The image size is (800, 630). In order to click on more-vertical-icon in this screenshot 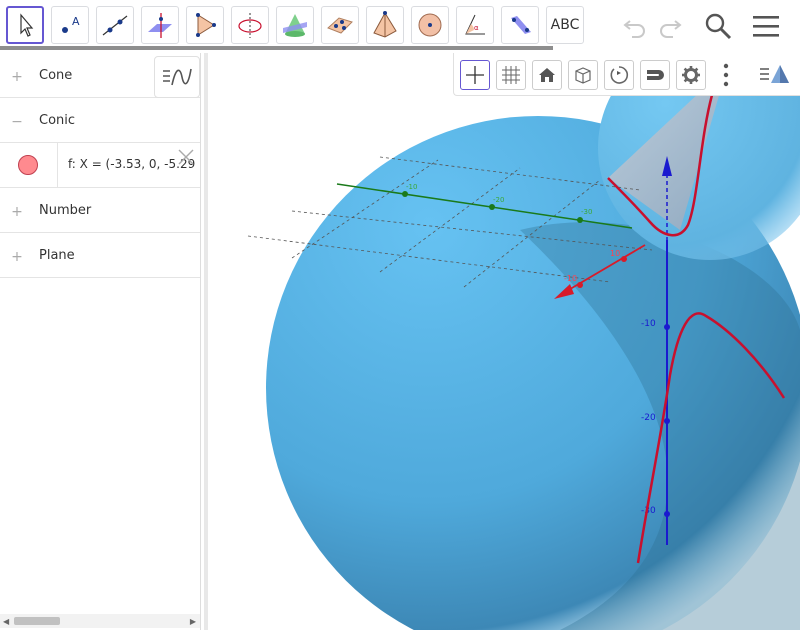, I will do `click(726, 75)`.